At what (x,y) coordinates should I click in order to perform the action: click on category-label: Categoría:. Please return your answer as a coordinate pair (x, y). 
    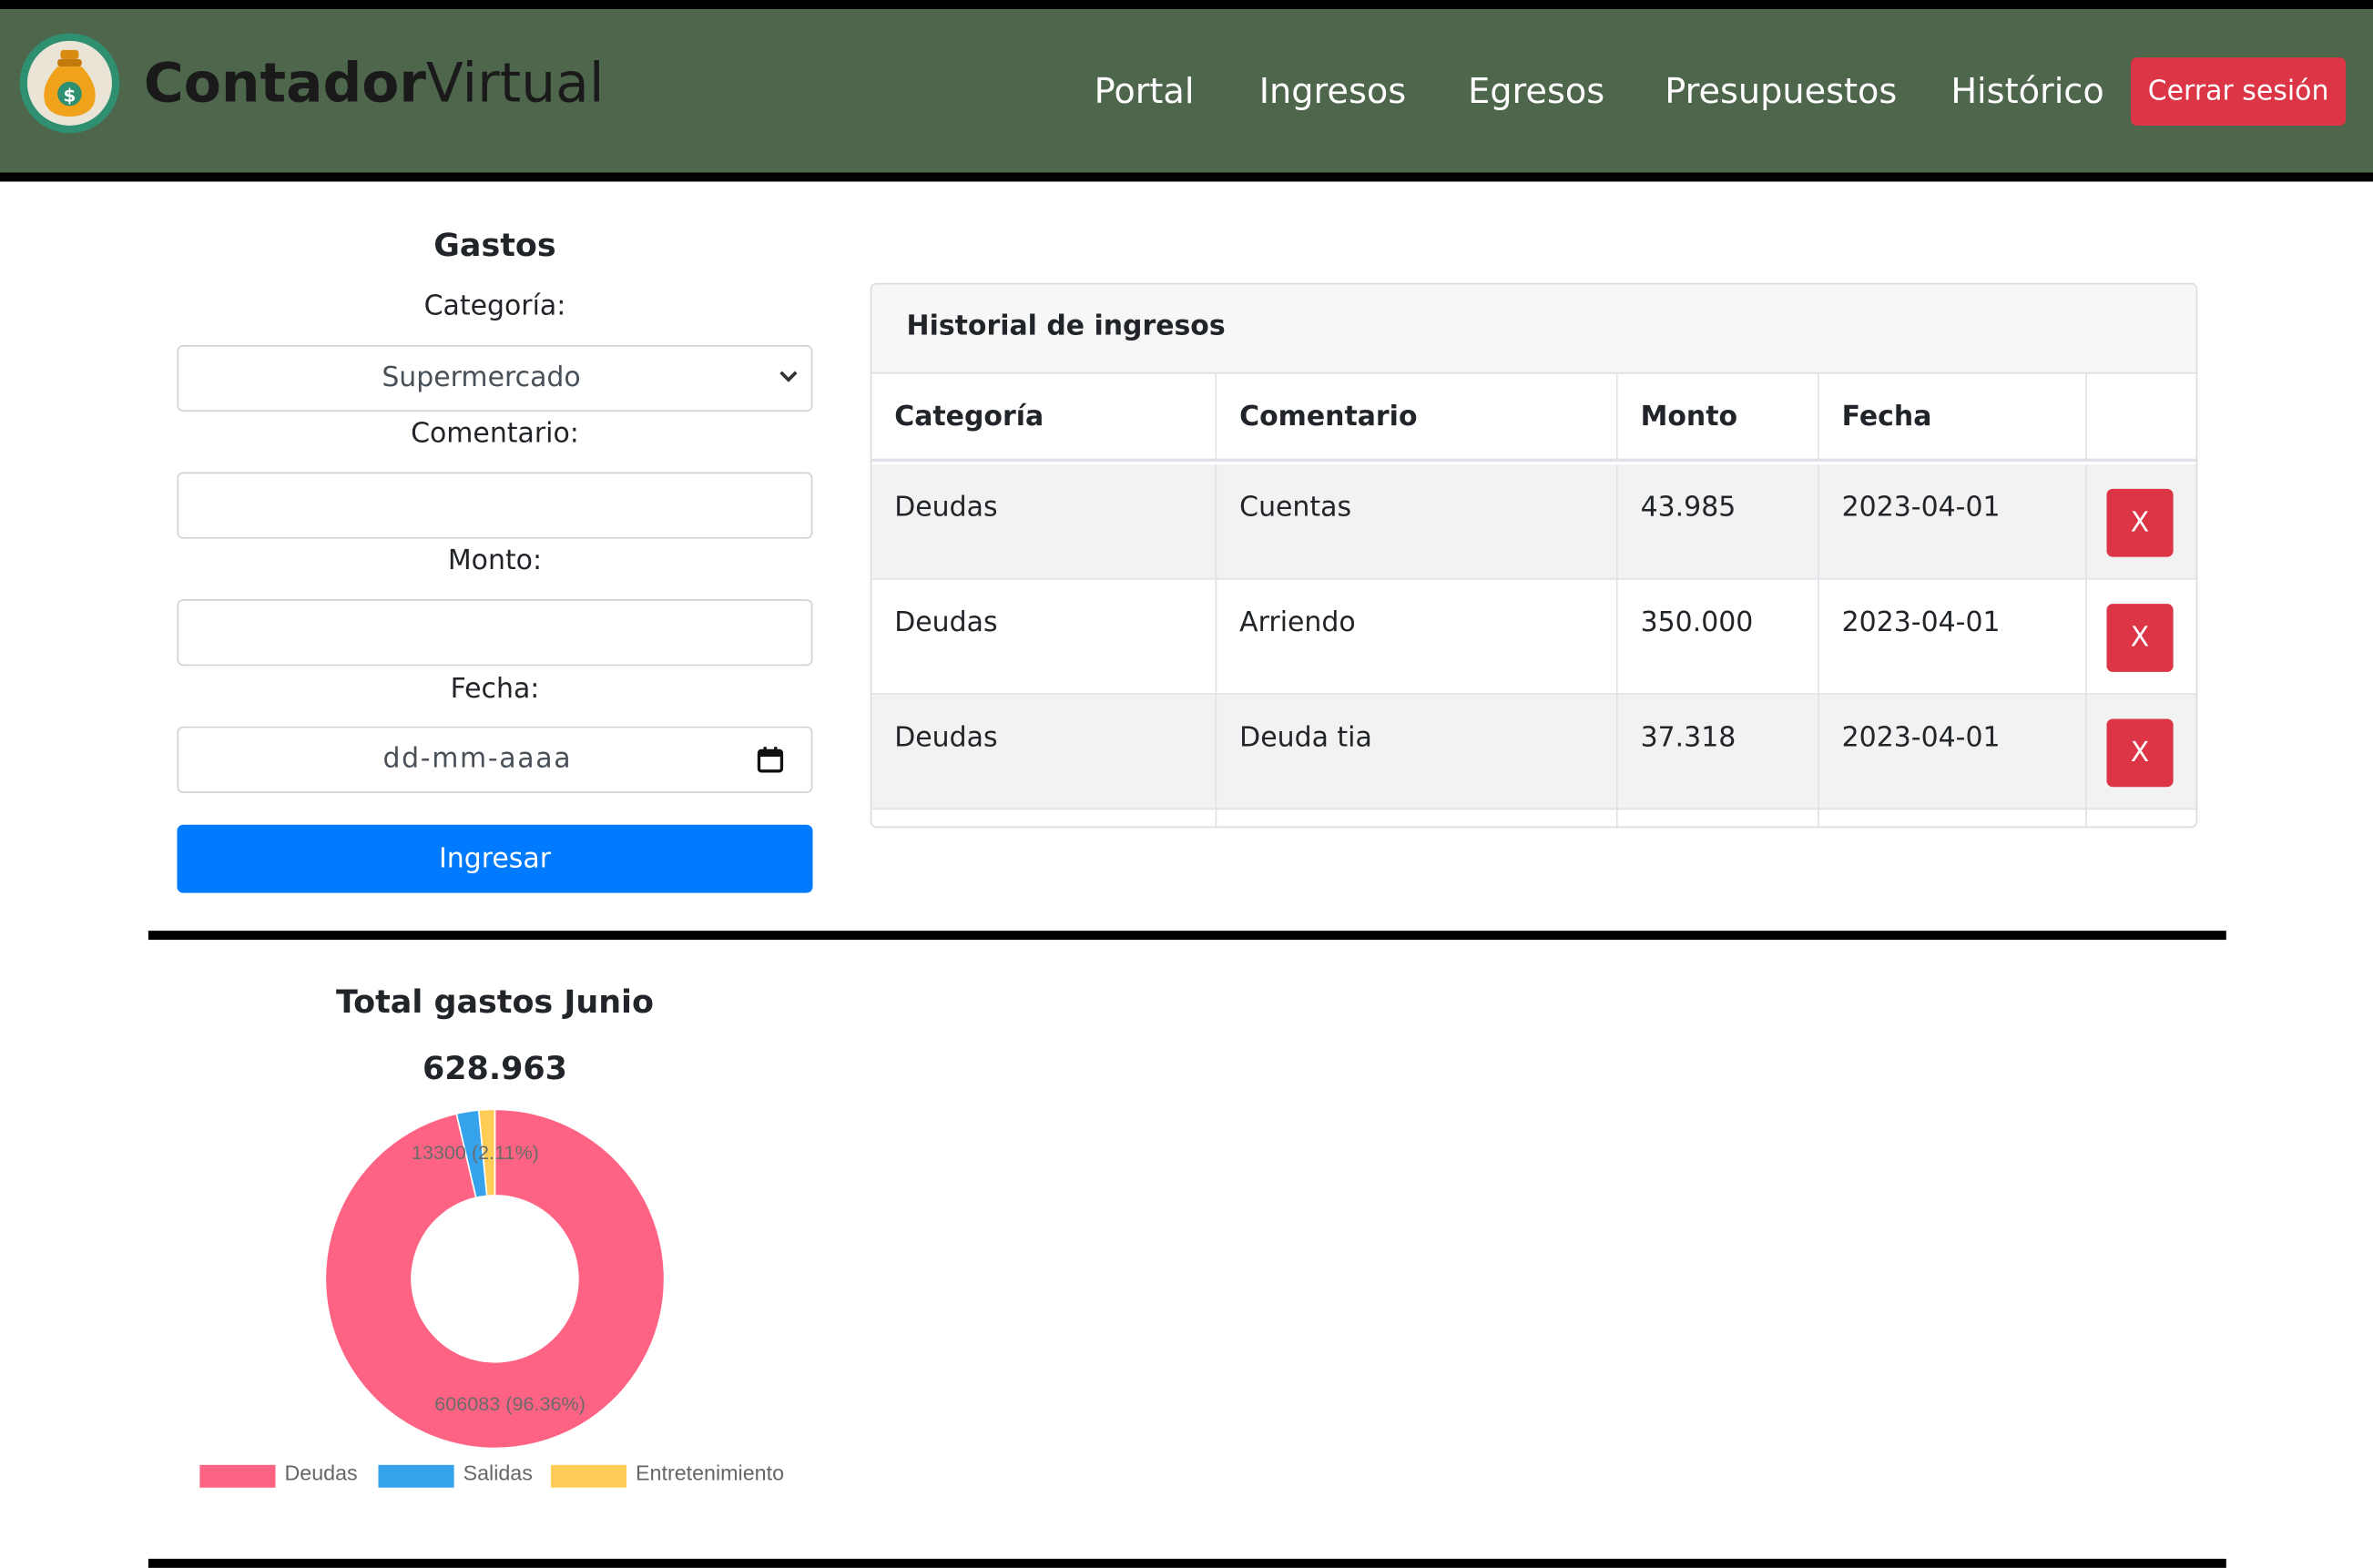
    Looking at the image, I should click on (494, 306).